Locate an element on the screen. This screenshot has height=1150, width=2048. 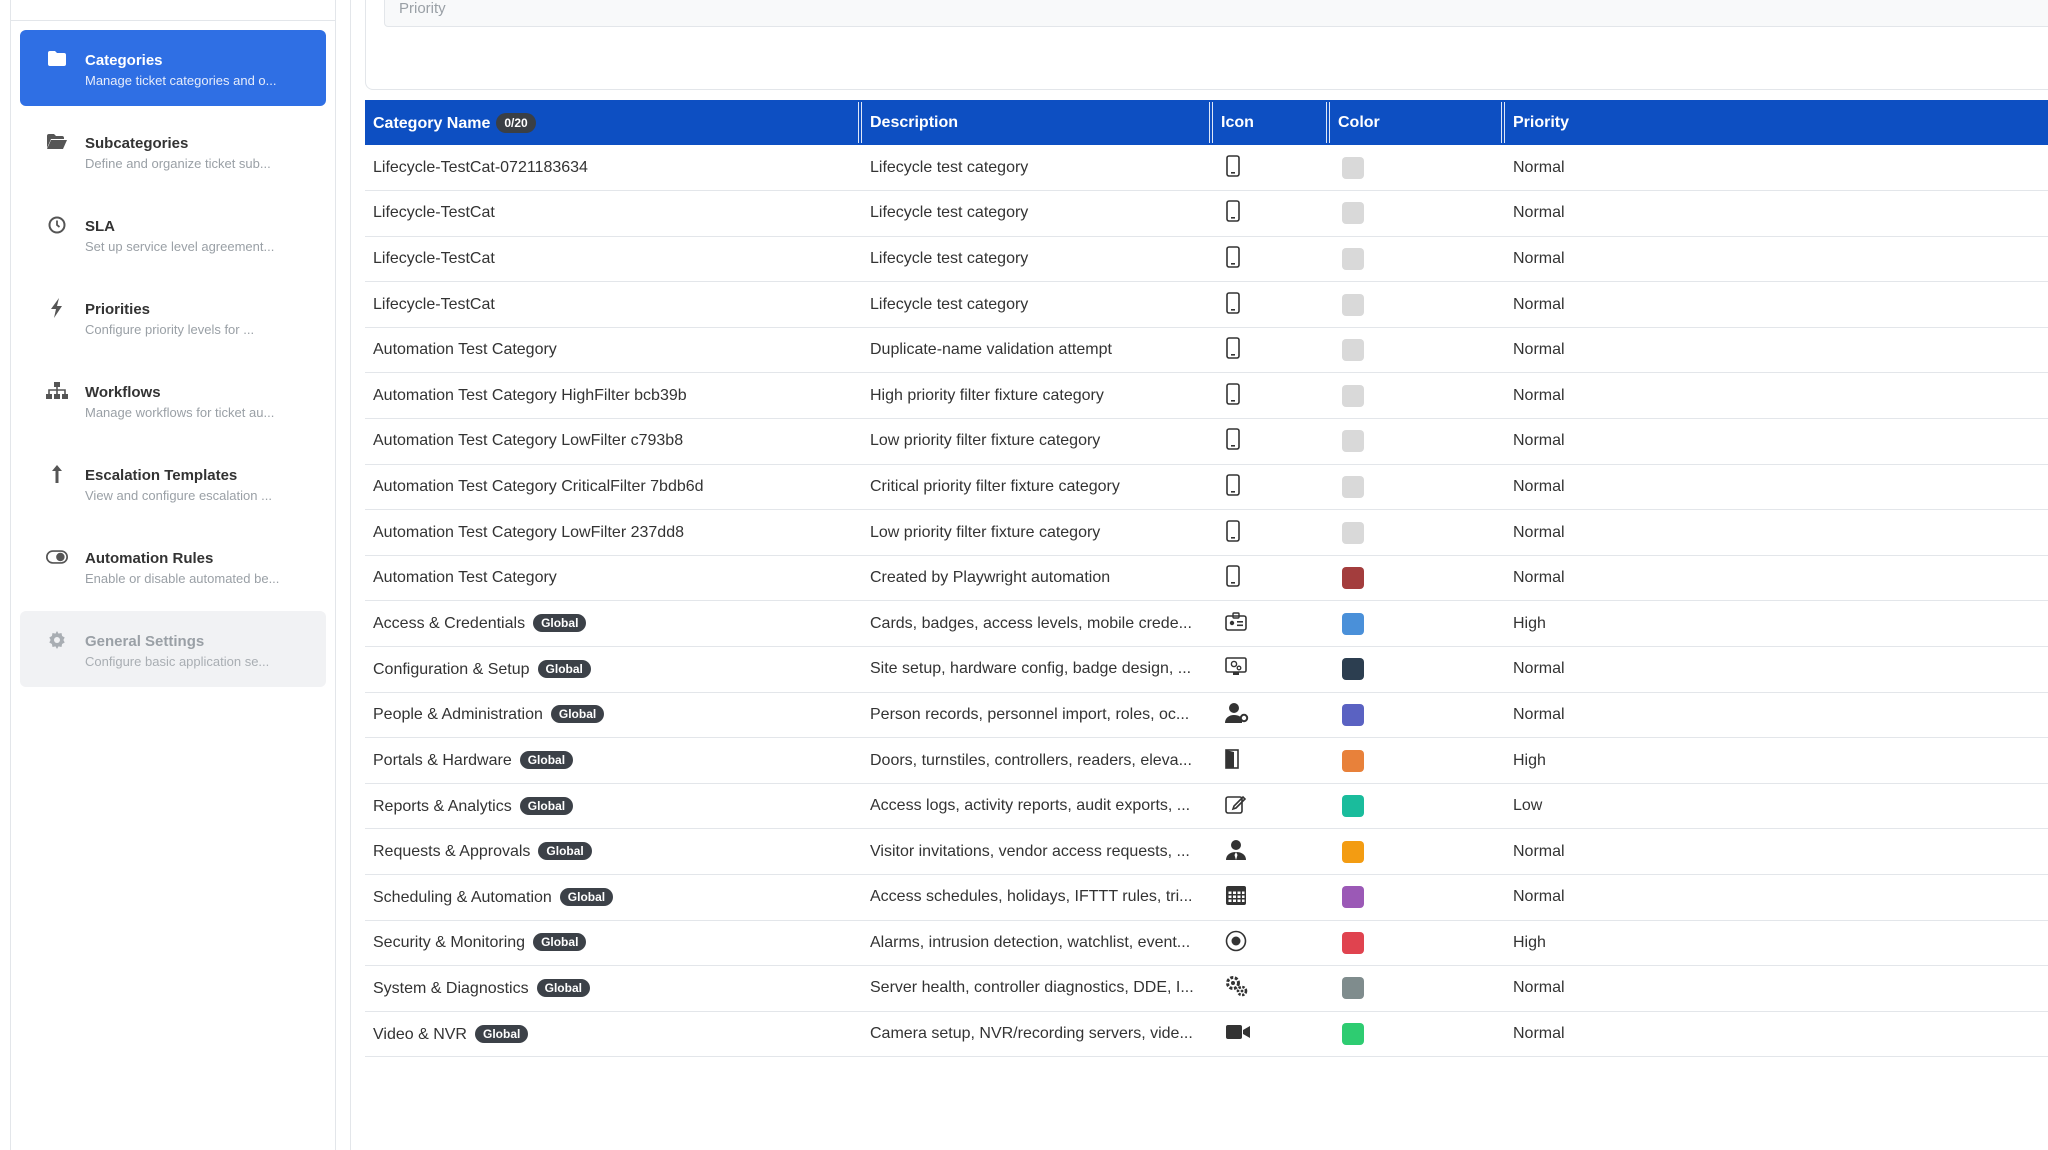
sidebar-item-title: Subcategories is located at coordinates (137, 143).